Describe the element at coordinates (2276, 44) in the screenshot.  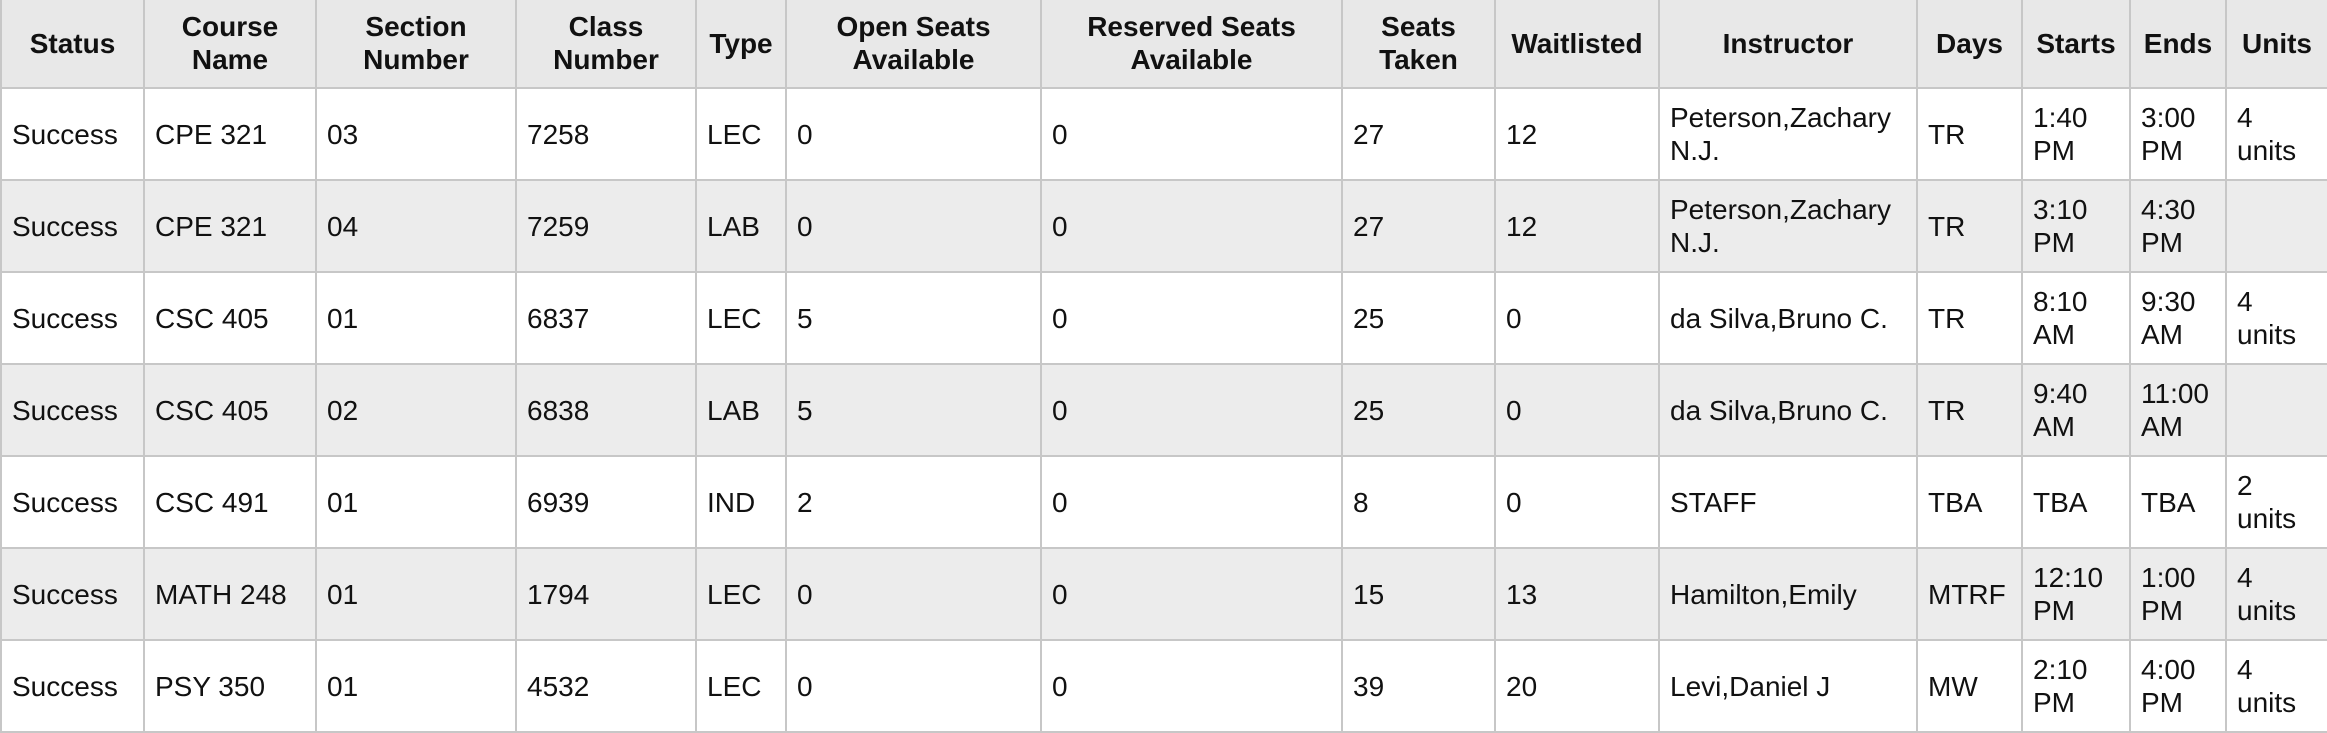
I see `col-header-units: Units` at that location.